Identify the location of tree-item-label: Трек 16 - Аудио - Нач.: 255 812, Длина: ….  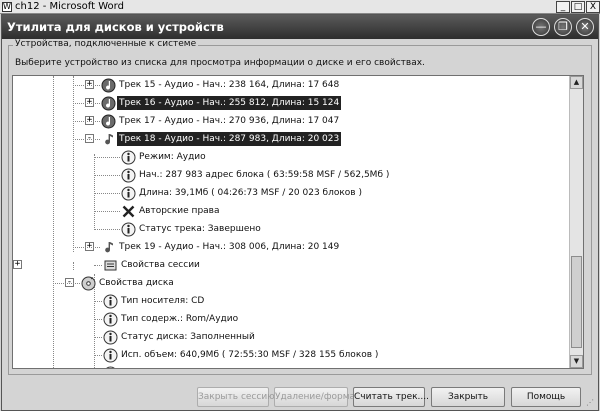
(229, 103).